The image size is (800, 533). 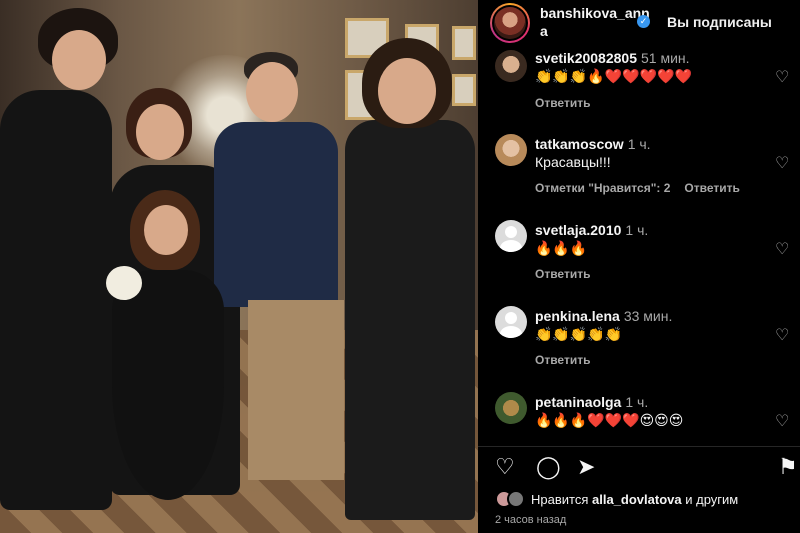 I want to click on comment-icon: ◯, so click(x=548, y=467).